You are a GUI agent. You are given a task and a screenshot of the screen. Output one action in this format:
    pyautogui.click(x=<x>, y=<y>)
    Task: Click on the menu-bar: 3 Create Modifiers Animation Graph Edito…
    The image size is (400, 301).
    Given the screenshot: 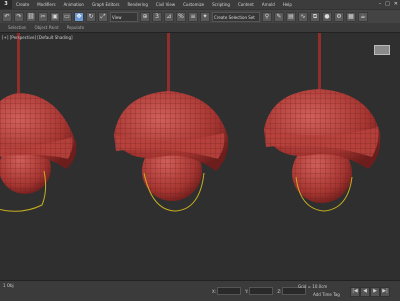 What is the action you would take?
    pyautogui.click(x=200, y=4)
    